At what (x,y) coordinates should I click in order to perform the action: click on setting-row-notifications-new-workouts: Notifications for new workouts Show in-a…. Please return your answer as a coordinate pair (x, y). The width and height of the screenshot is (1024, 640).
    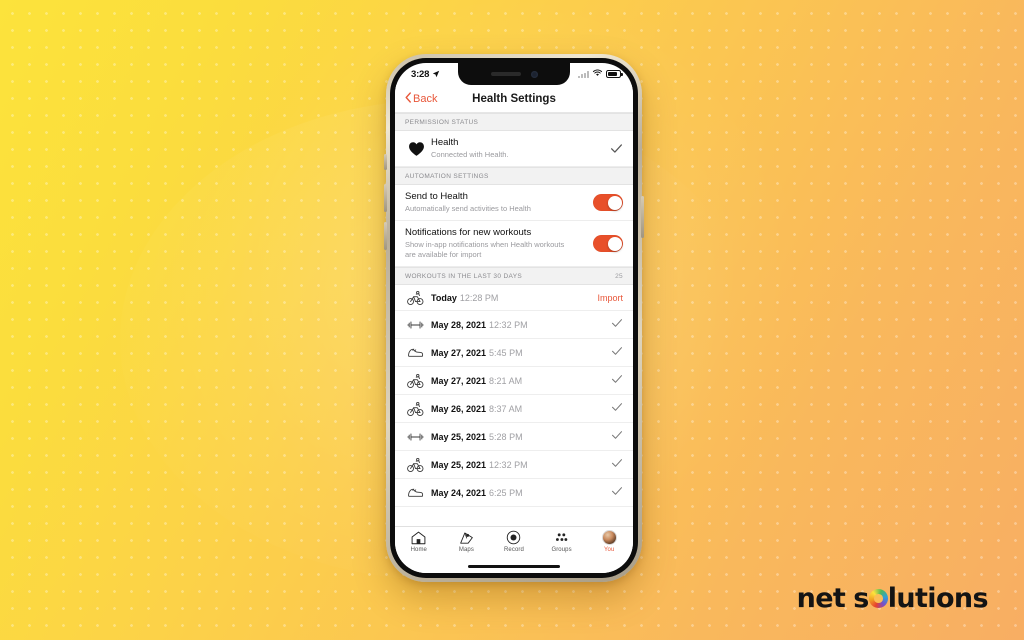
    Looking at the image, I should click on (514, 244).